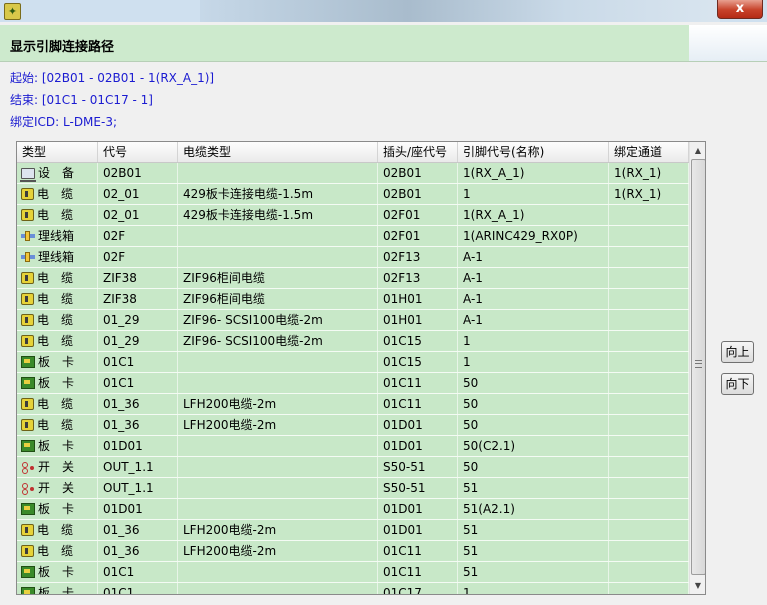  I want to click on table-row: 板 卡 01D01 01D01 51(A2.1), so click(353, 509).